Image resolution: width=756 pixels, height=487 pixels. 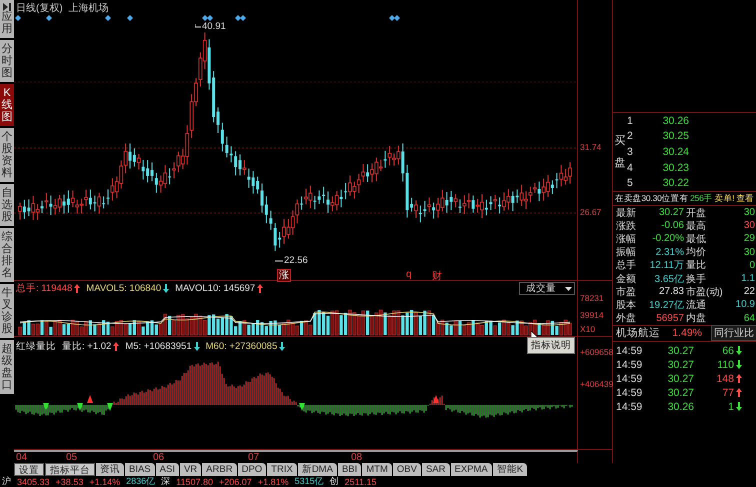 I want to click on event-mark: q, so click(x=409, y=274).